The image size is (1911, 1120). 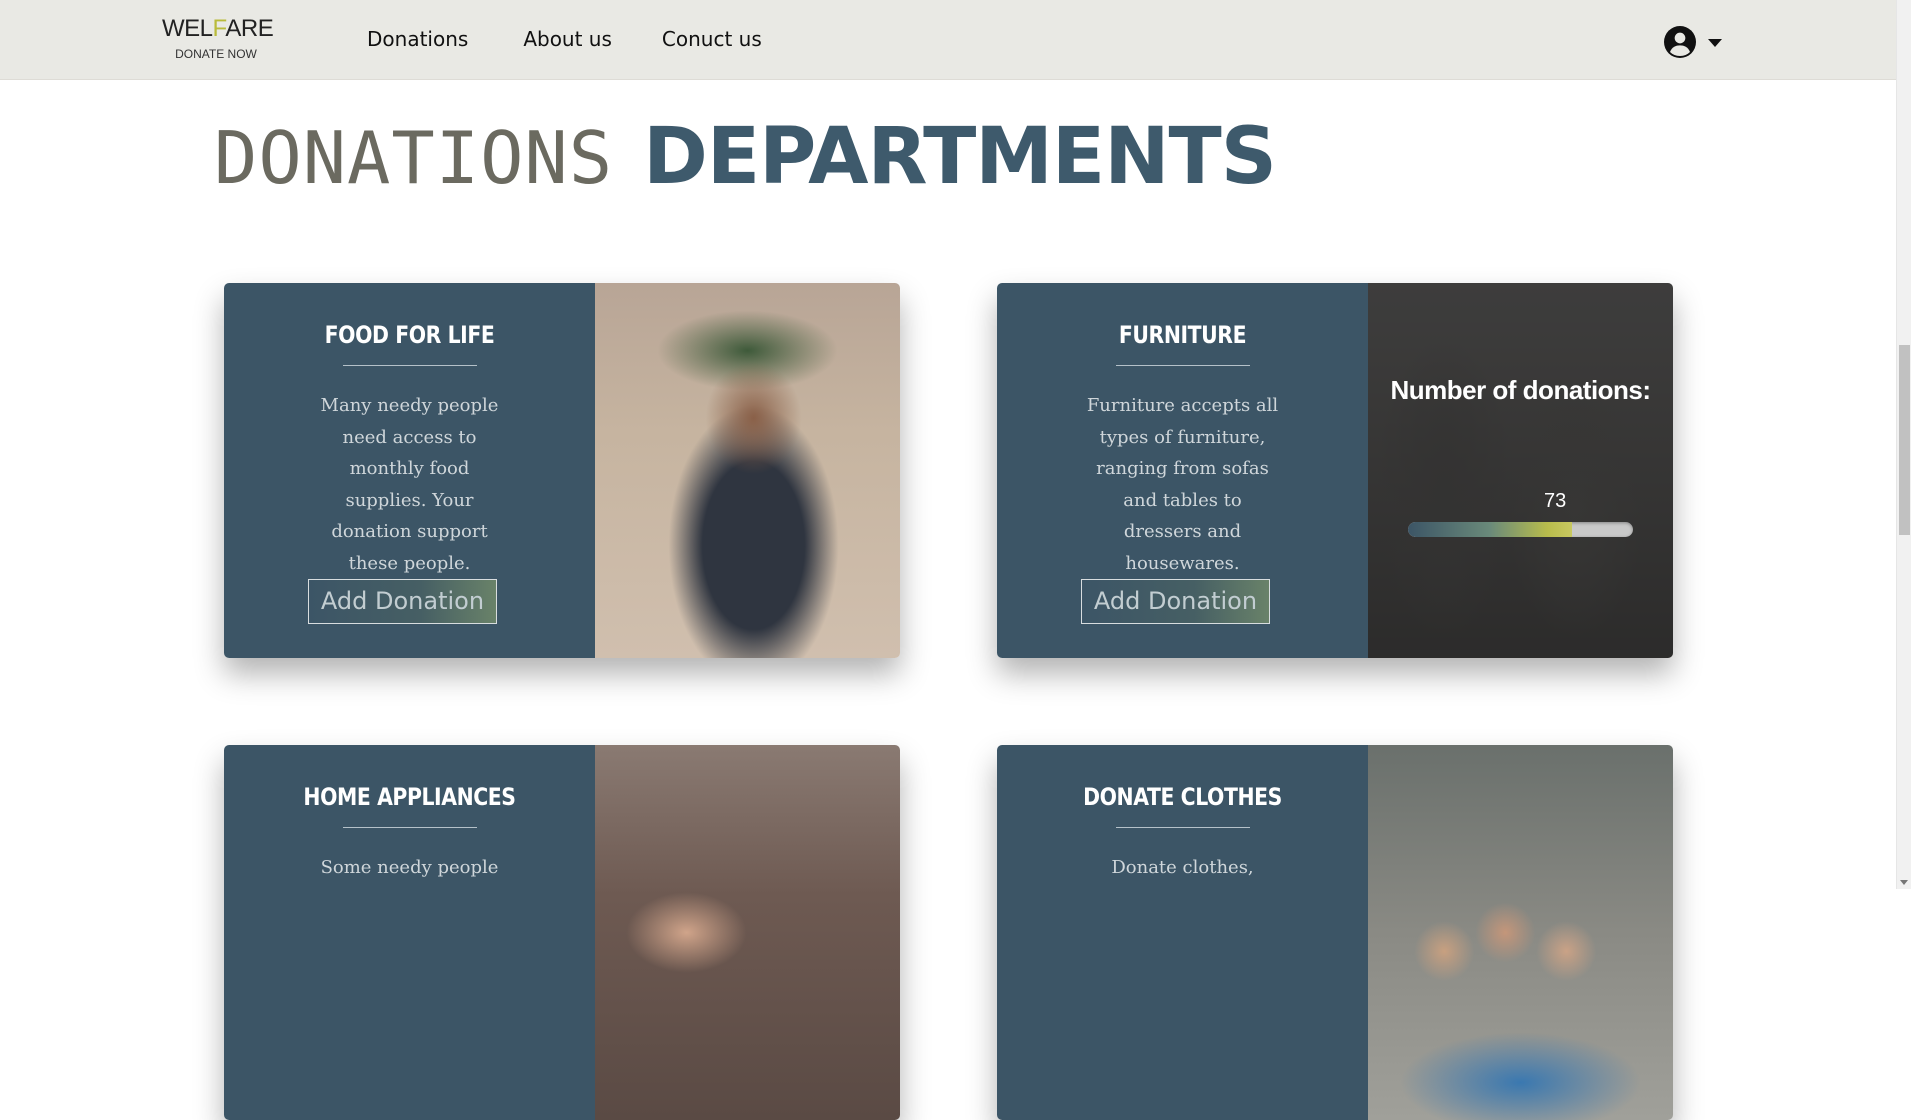 I want to click on child-with-bowl-photo, so click(x=747, y=470).